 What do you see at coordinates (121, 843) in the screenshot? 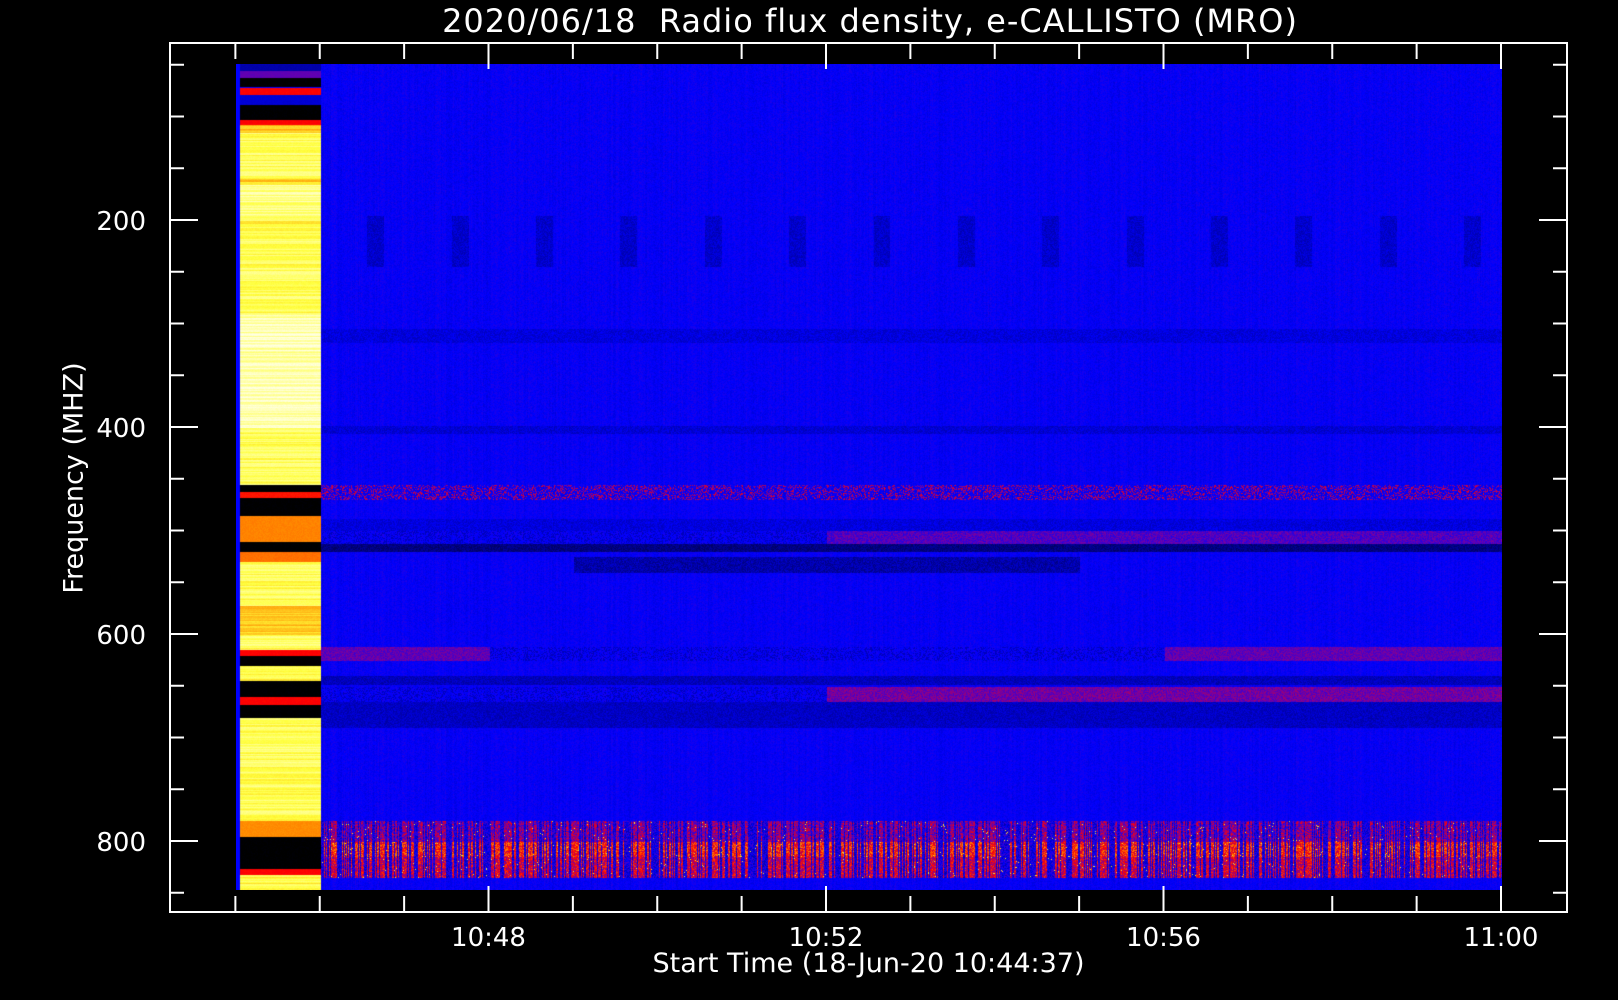
I see `y-tick-label: 800` at bounding box center [121, 843].